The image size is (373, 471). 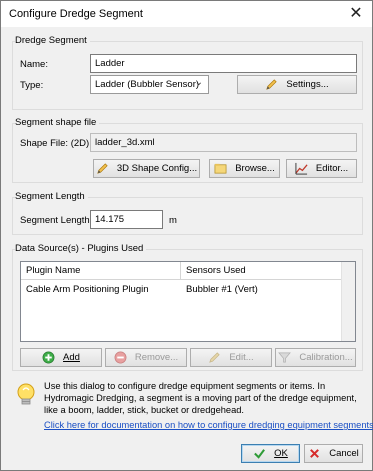 What do you see at coordinates (186, 14) in the screenshot?
I see `title-bar: Configure Dredge Segment ✕` at bounding box center [186, 14].